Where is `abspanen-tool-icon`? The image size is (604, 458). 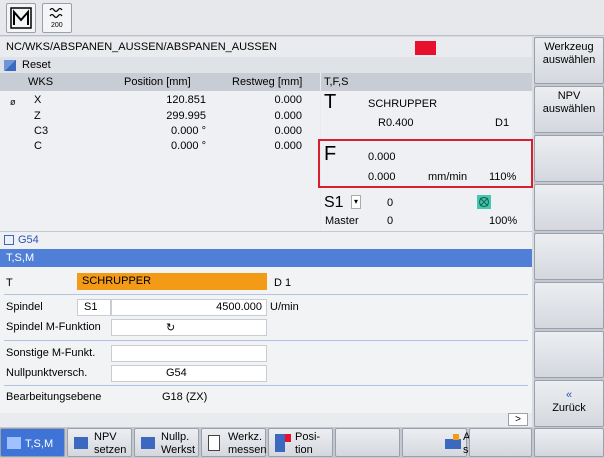 abspanen-tool-icon is located at coordinates (456, 437).